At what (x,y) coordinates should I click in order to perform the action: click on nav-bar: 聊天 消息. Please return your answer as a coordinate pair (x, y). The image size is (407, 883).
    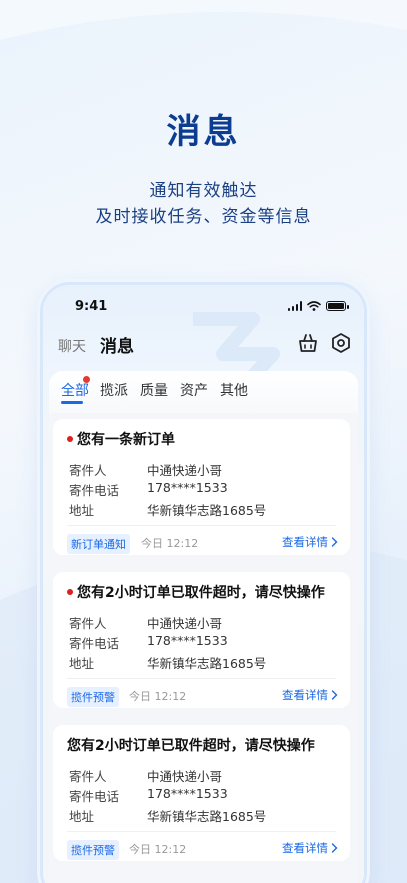
    Looking at the image, I should click on (203, 344).